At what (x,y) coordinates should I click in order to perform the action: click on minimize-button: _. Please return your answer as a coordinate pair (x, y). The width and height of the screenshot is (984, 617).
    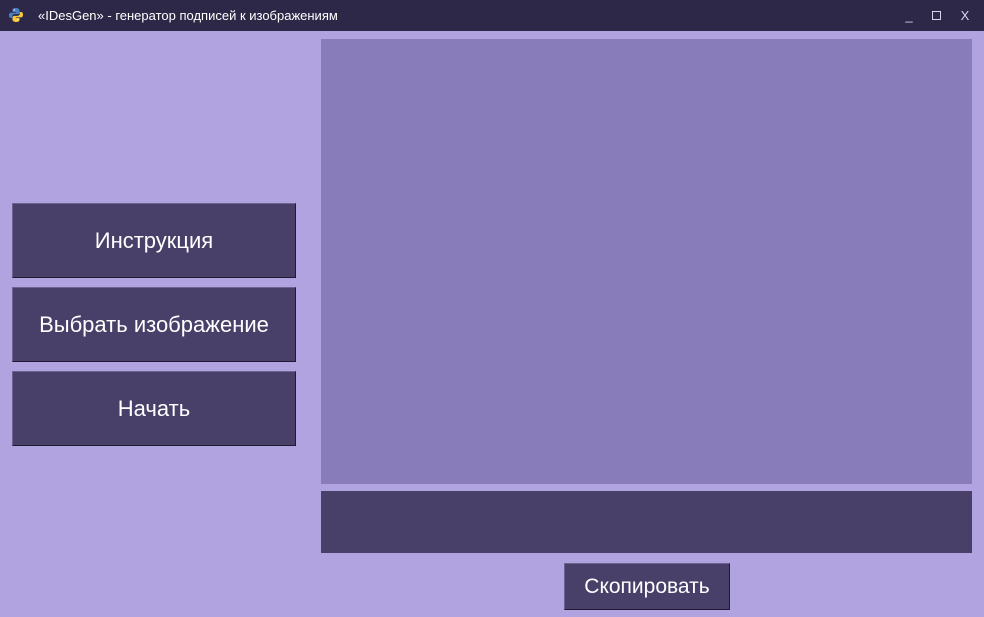
    Looking at the image, I should click on (909, 15).